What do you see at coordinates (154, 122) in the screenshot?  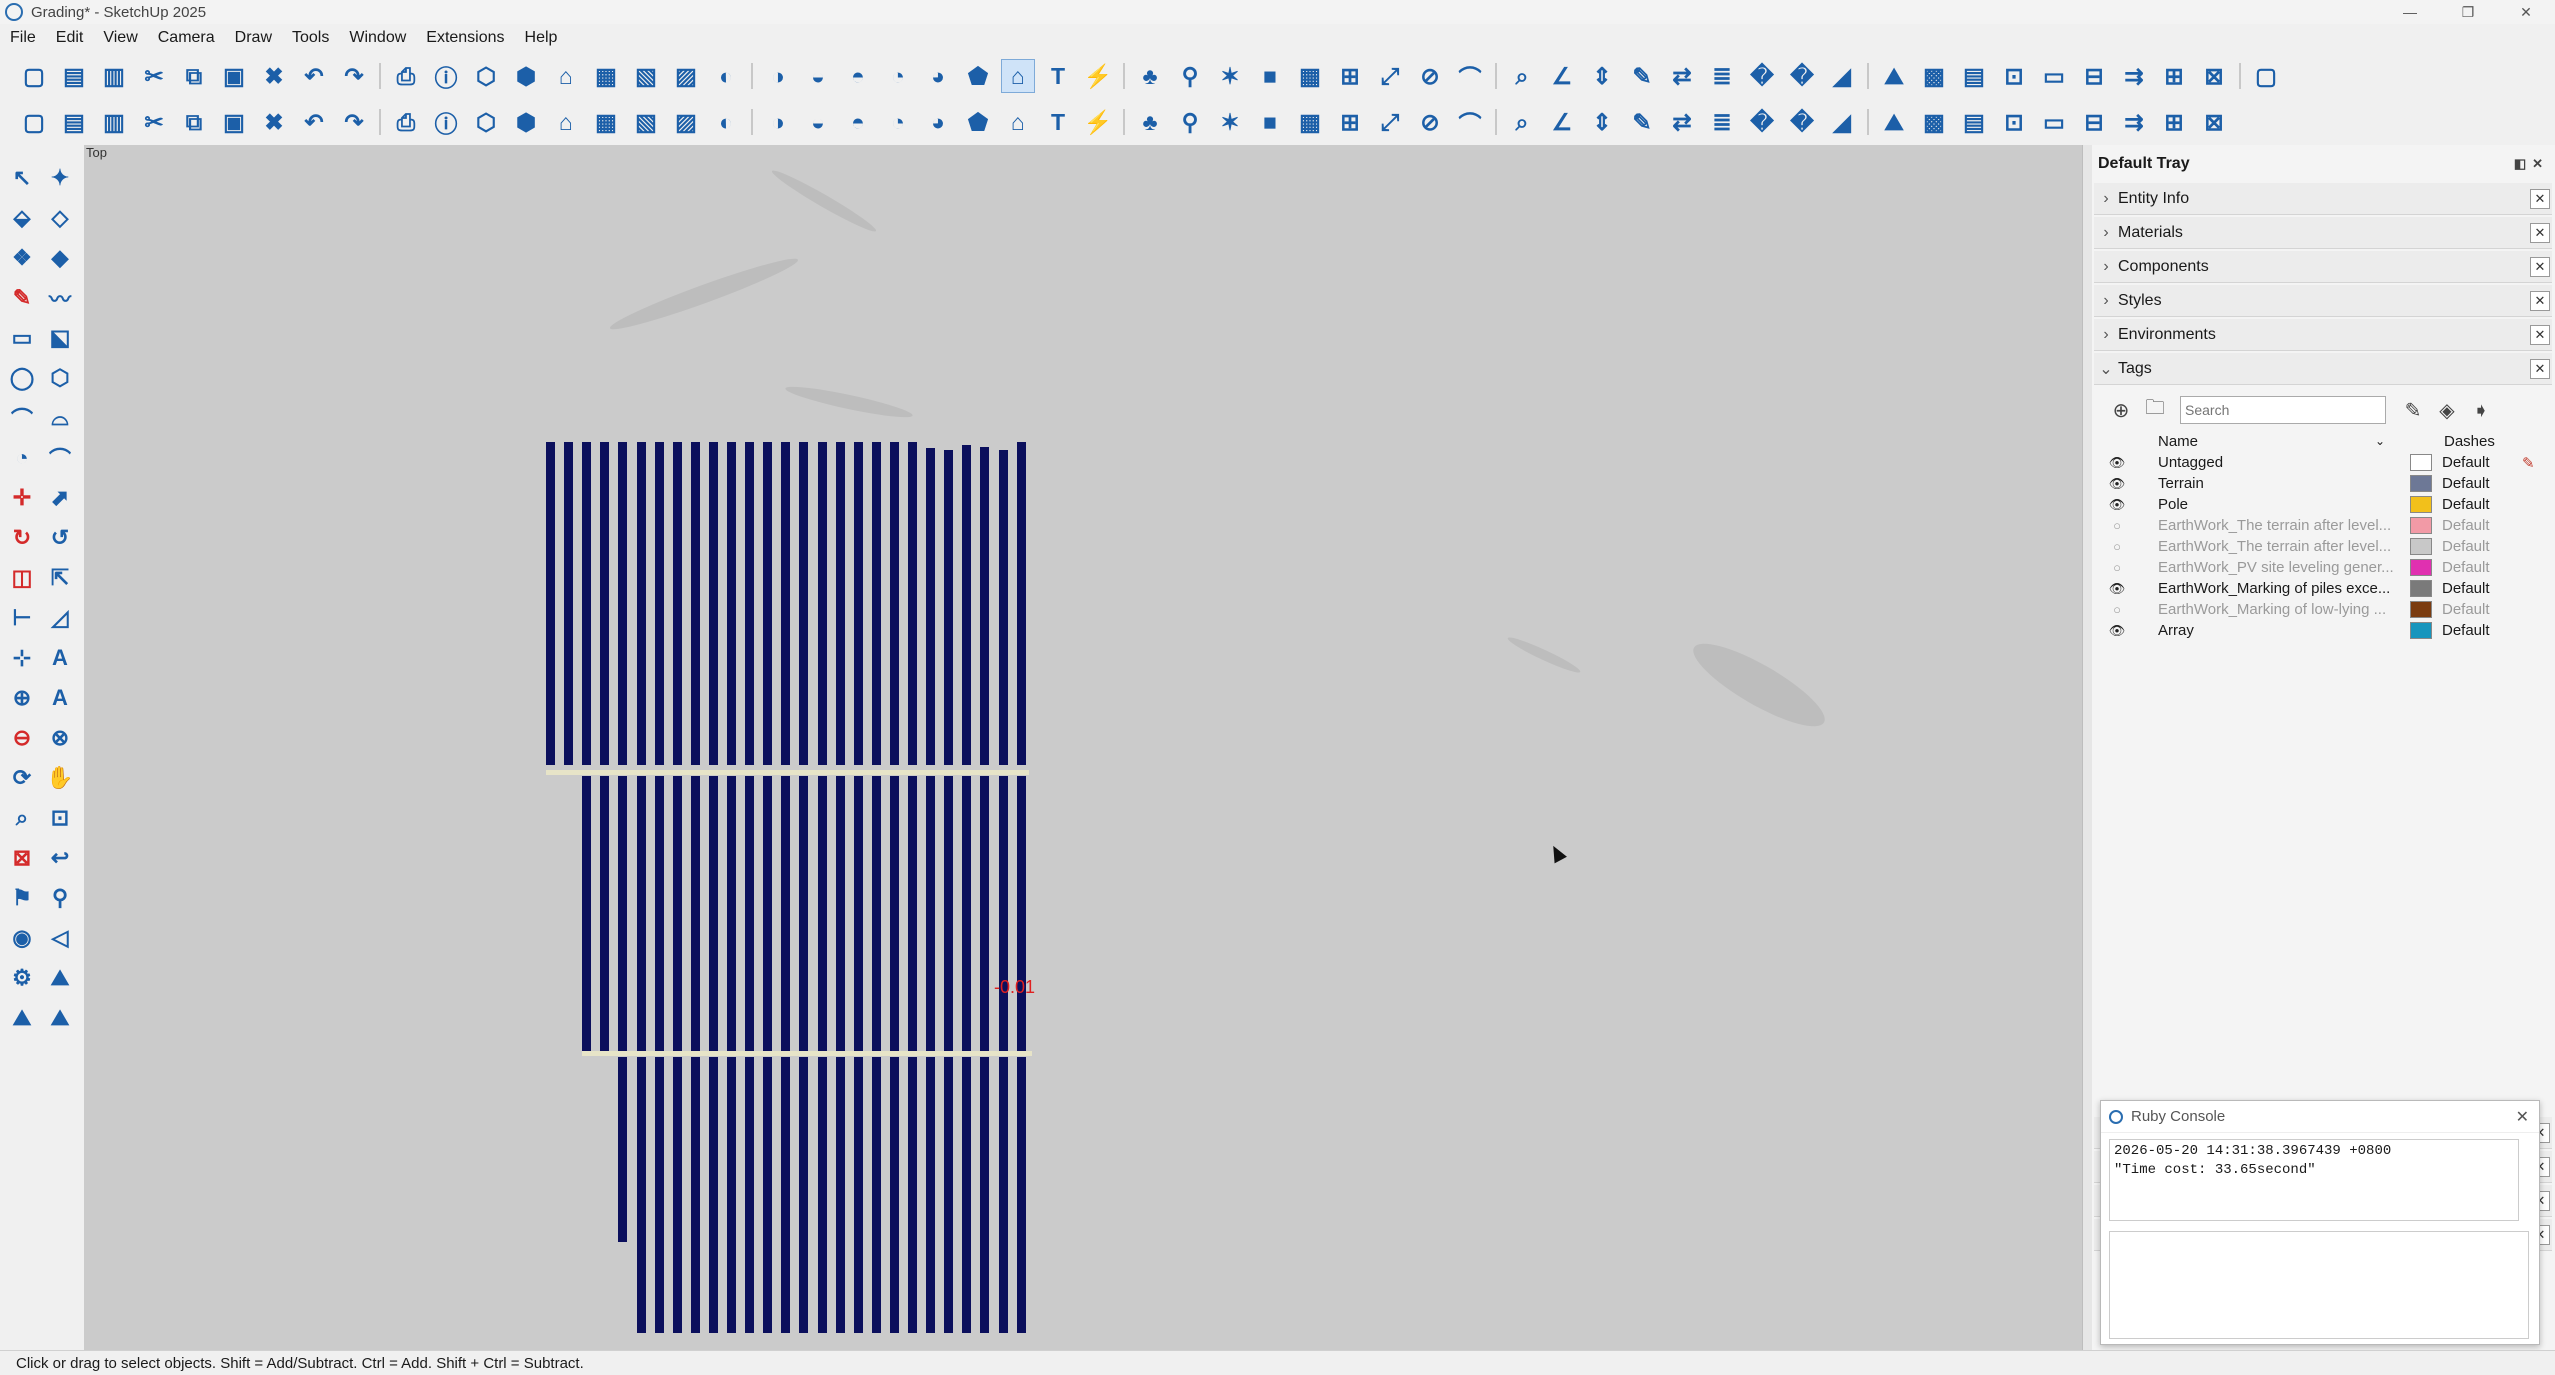 I see `frame-icon: ✂` at bounding box center [154, 122].